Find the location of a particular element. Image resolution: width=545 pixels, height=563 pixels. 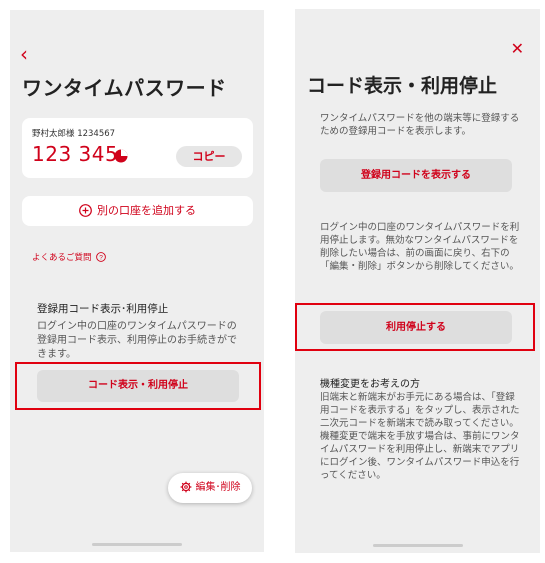

section-title: 登録用コード表示･利用停止 is located at coordinates (103, 309).